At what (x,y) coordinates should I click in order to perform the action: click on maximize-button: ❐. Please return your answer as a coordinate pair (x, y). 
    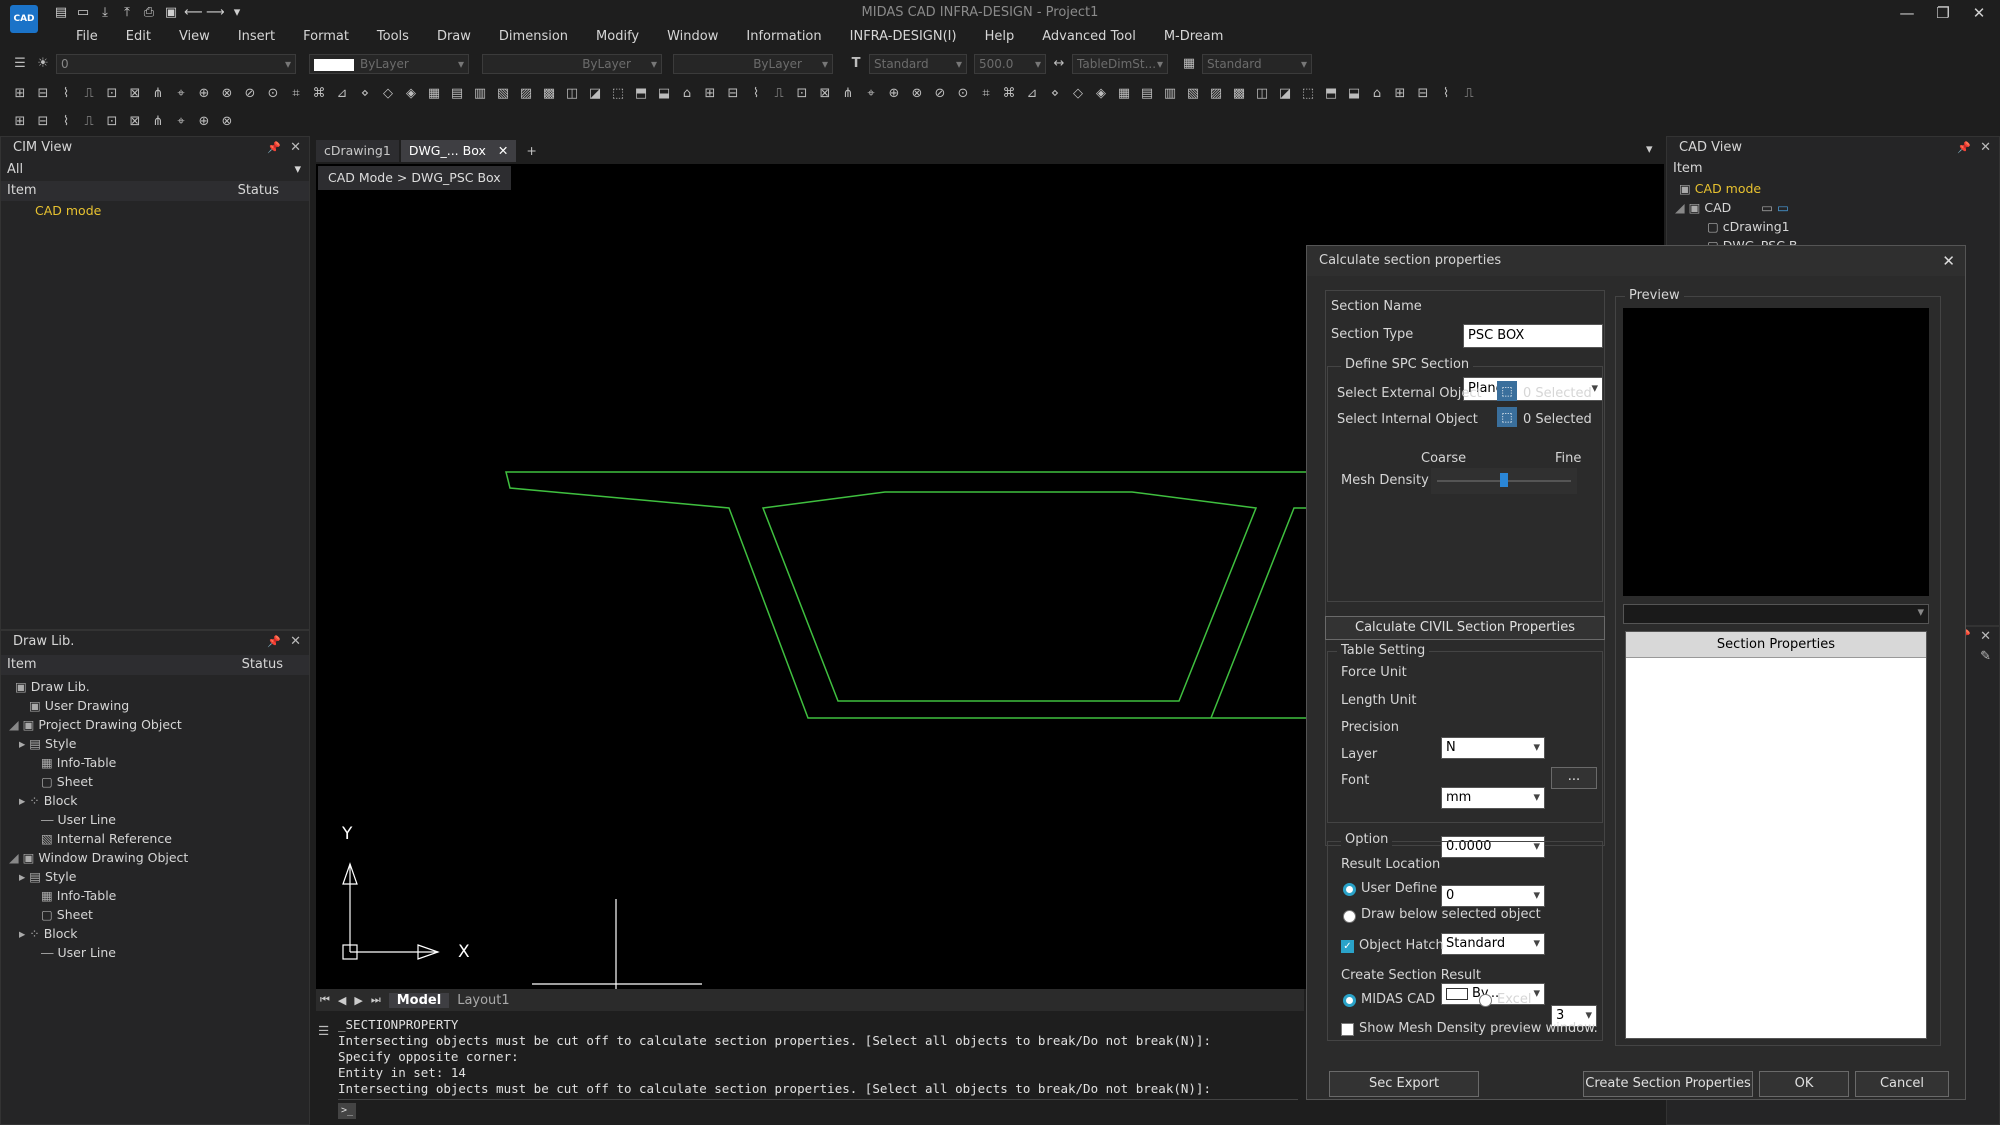
    Looking at the image, I should click on (1943, 13).